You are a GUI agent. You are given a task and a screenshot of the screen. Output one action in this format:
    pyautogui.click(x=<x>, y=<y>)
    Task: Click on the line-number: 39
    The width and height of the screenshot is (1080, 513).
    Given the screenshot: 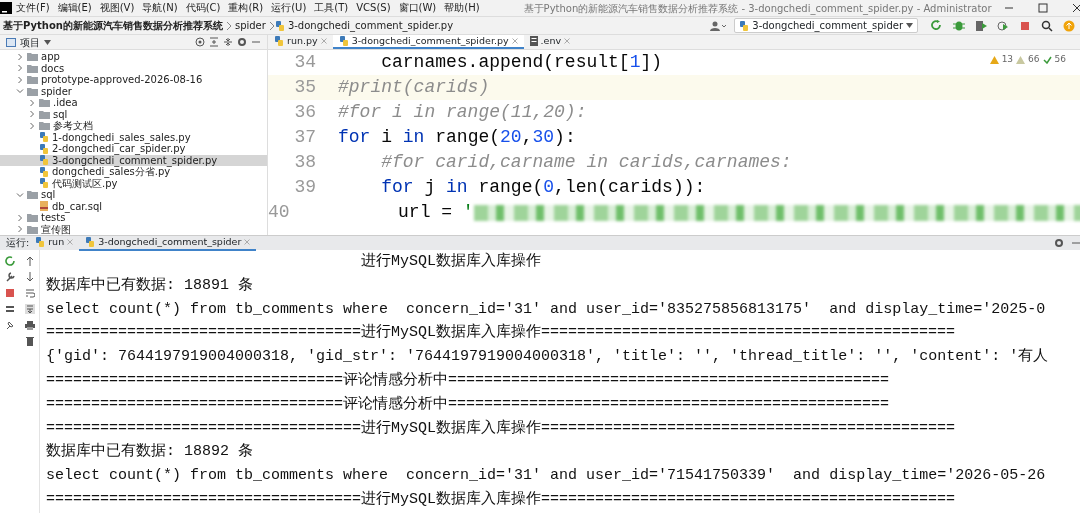 What is the action you would take?
    pyautogui.click(x=305, y=187)
    